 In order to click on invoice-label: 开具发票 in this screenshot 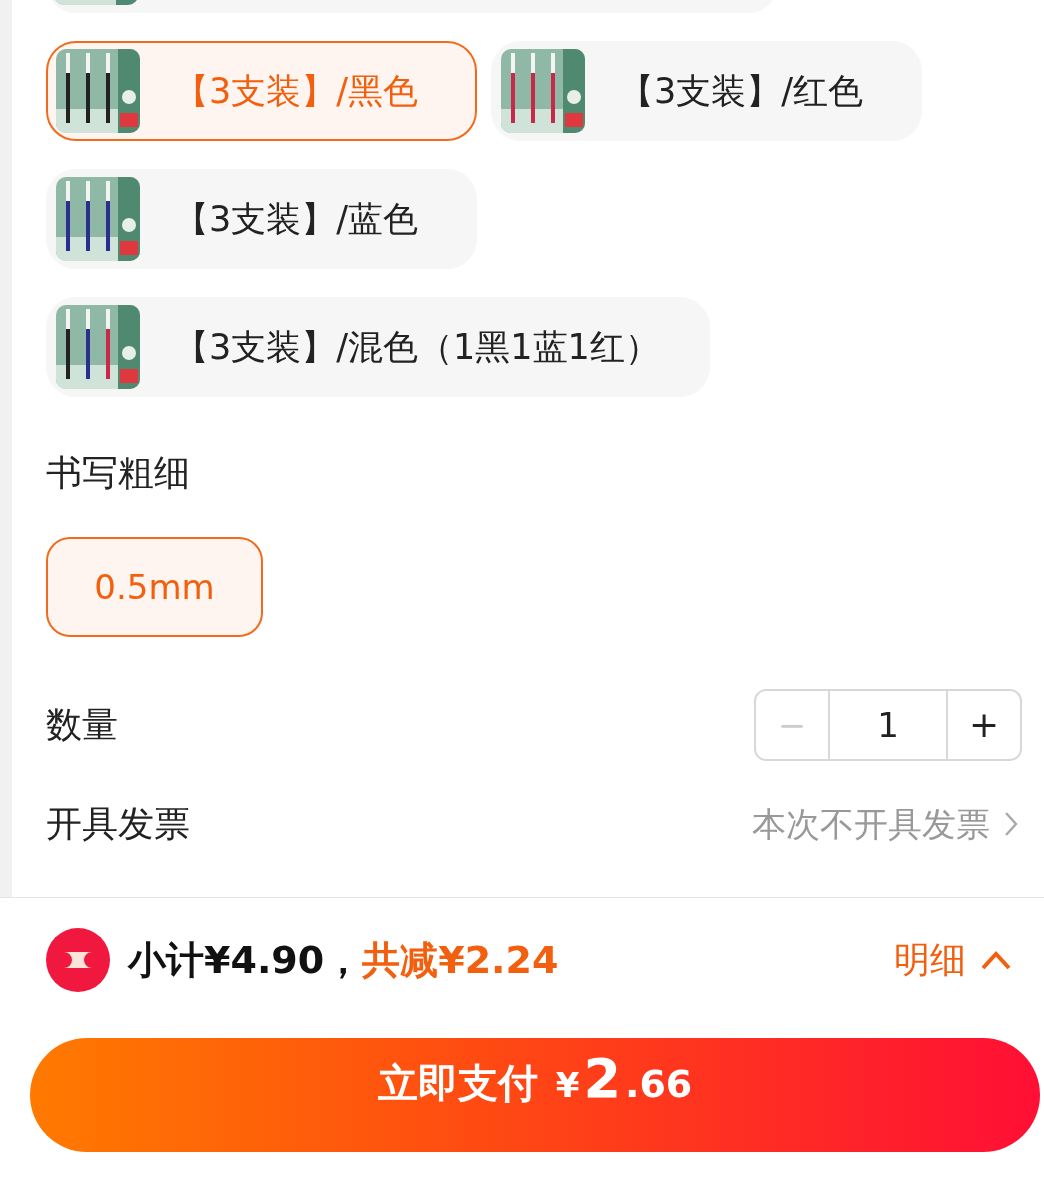, I will do `click(118, 824)`.